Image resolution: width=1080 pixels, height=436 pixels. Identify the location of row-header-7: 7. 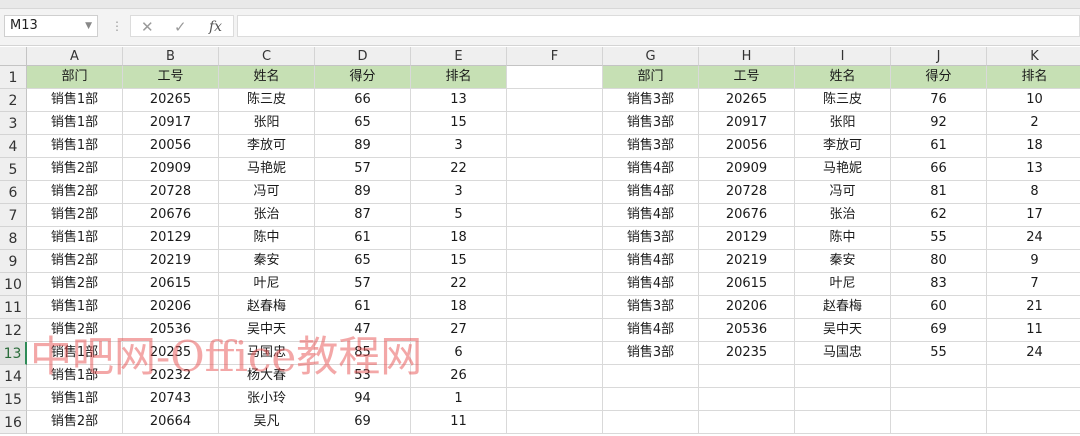
(13, 215).